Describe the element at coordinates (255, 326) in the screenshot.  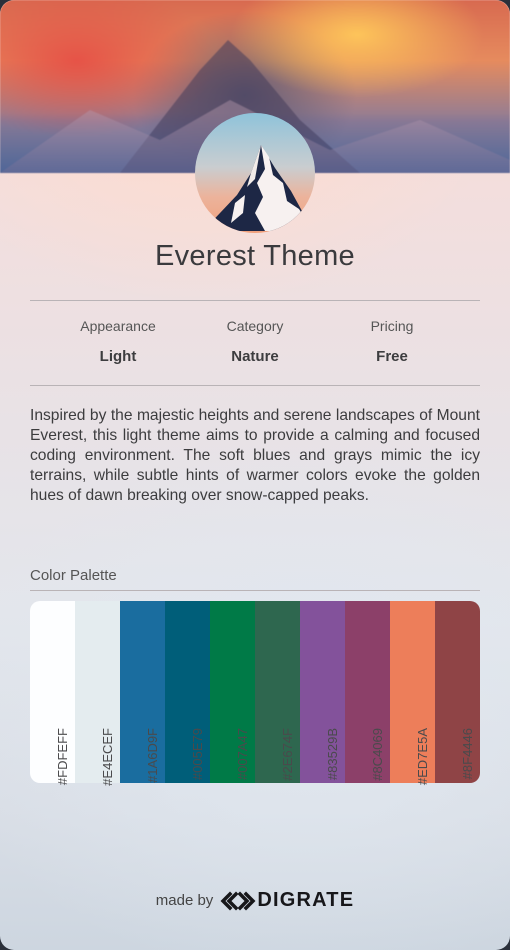
I see `meta-label: Category` at that location.